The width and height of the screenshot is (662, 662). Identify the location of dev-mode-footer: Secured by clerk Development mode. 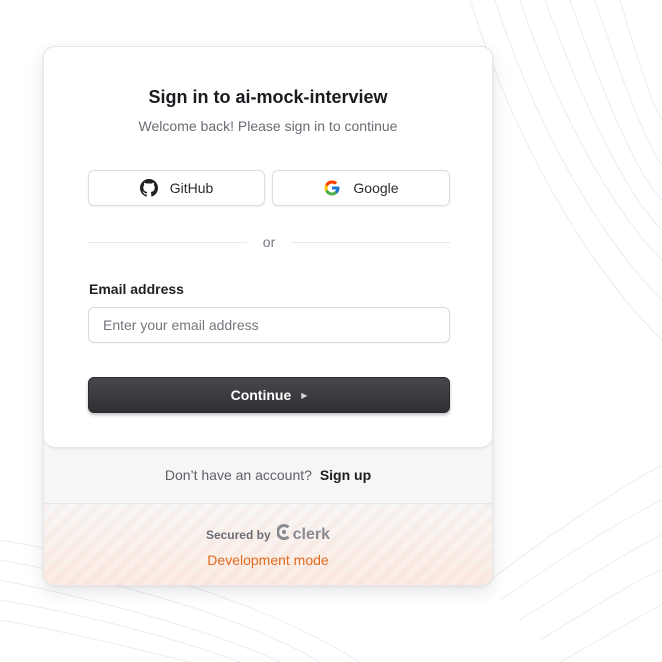
(268, 544).